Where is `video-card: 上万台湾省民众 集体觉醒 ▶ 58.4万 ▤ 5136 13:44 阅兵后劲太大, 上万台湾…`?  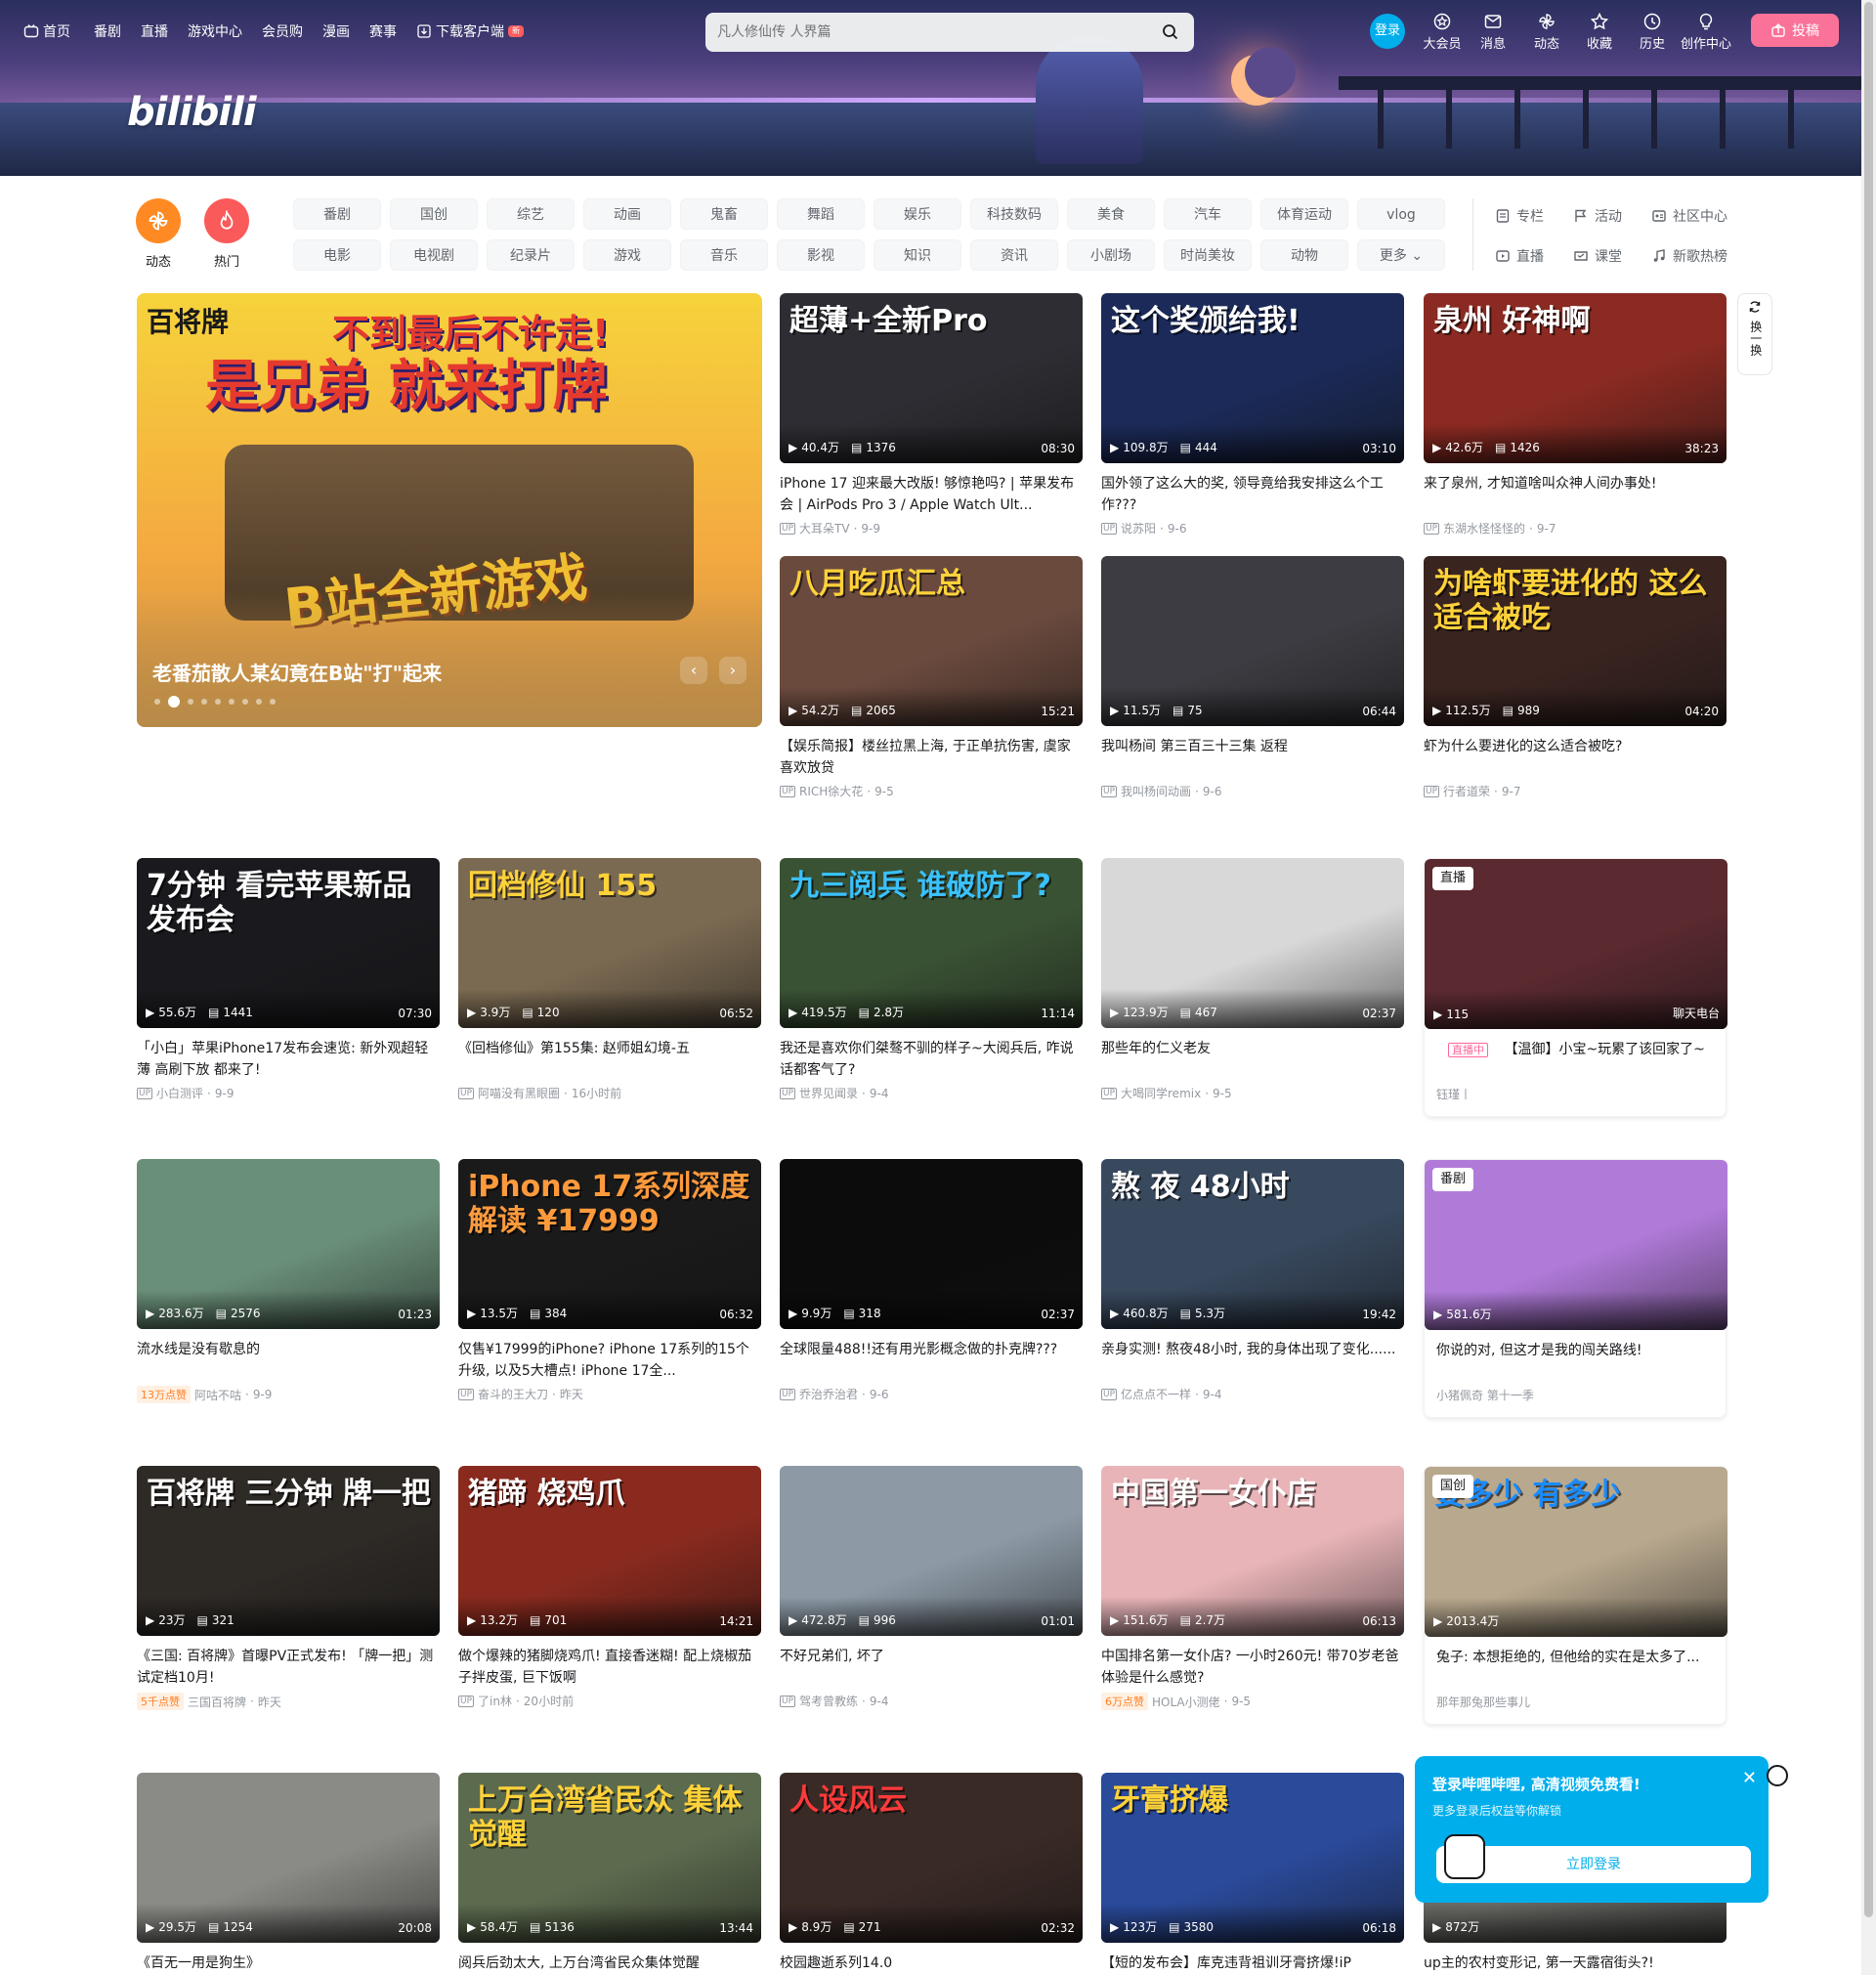 video-card: 上万台湾省民众 集体觉醒 ▶ 58.4万 ▤ 5136 13:44 阅兵后劲太大, 上万台湾… is located at coordinates (609, 1874).